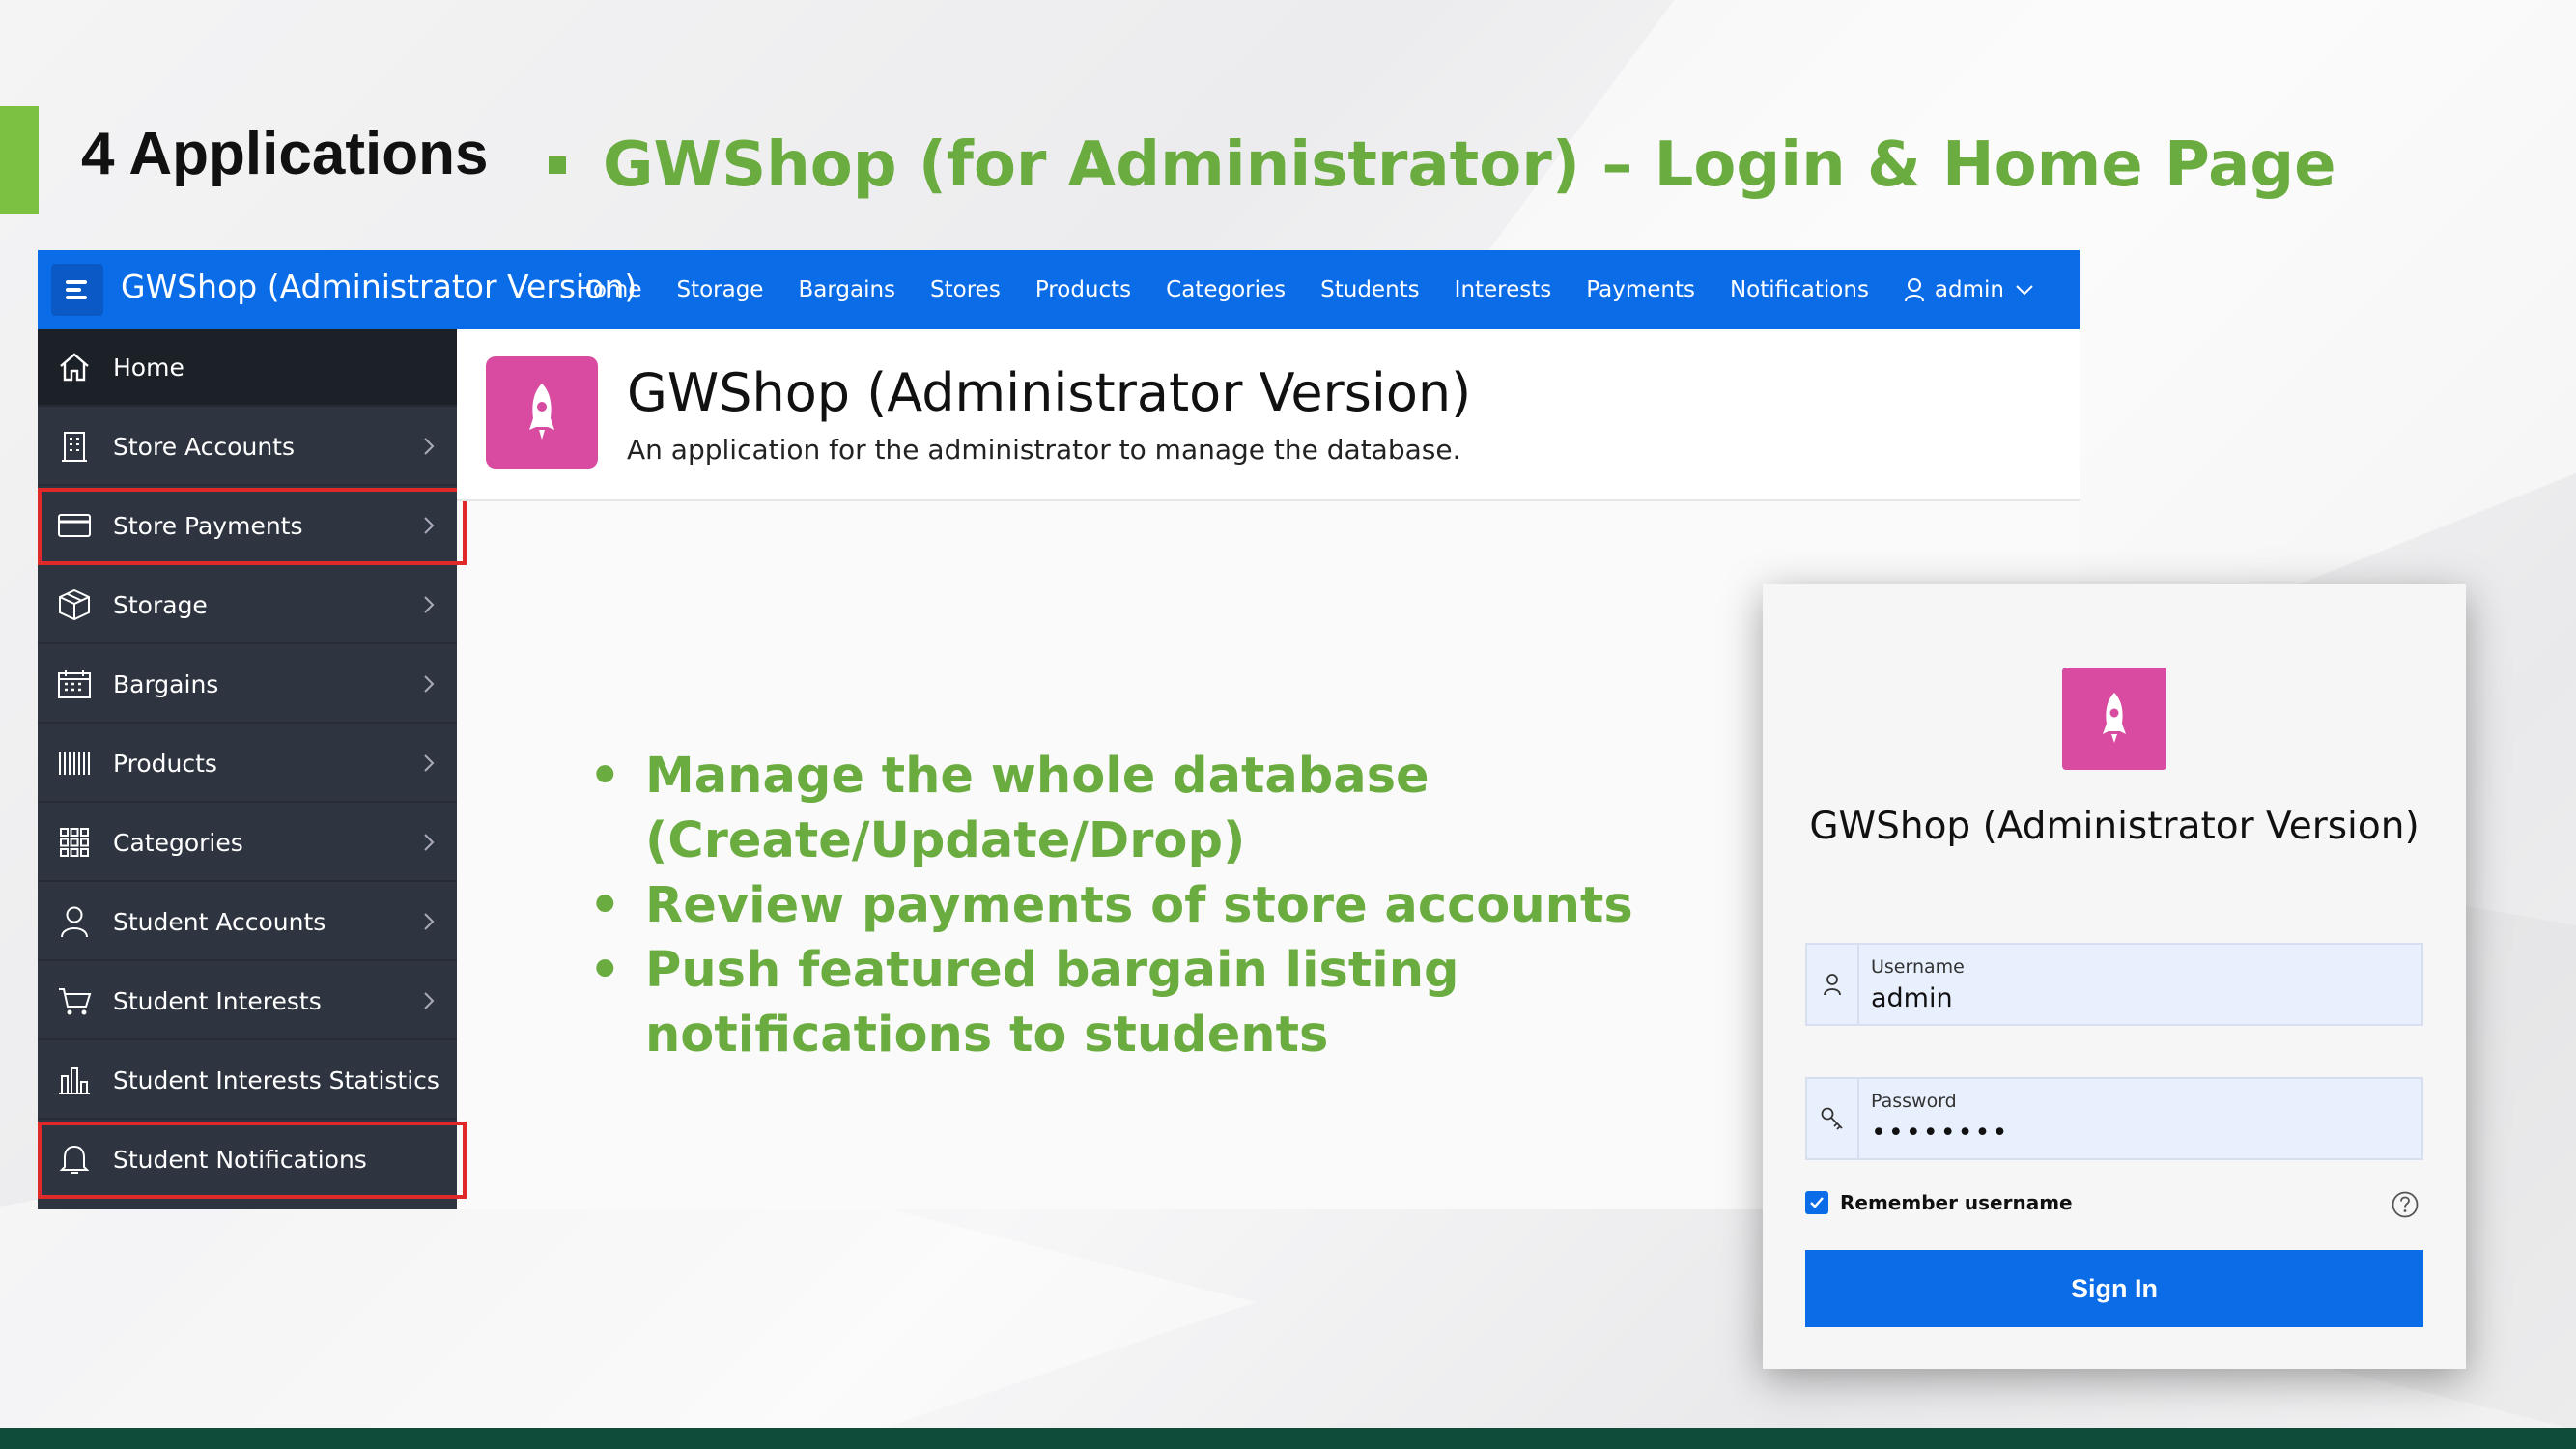 This screenshot has width=2576, height=1449. I want to click on cart-icon, so click(74, 1000).